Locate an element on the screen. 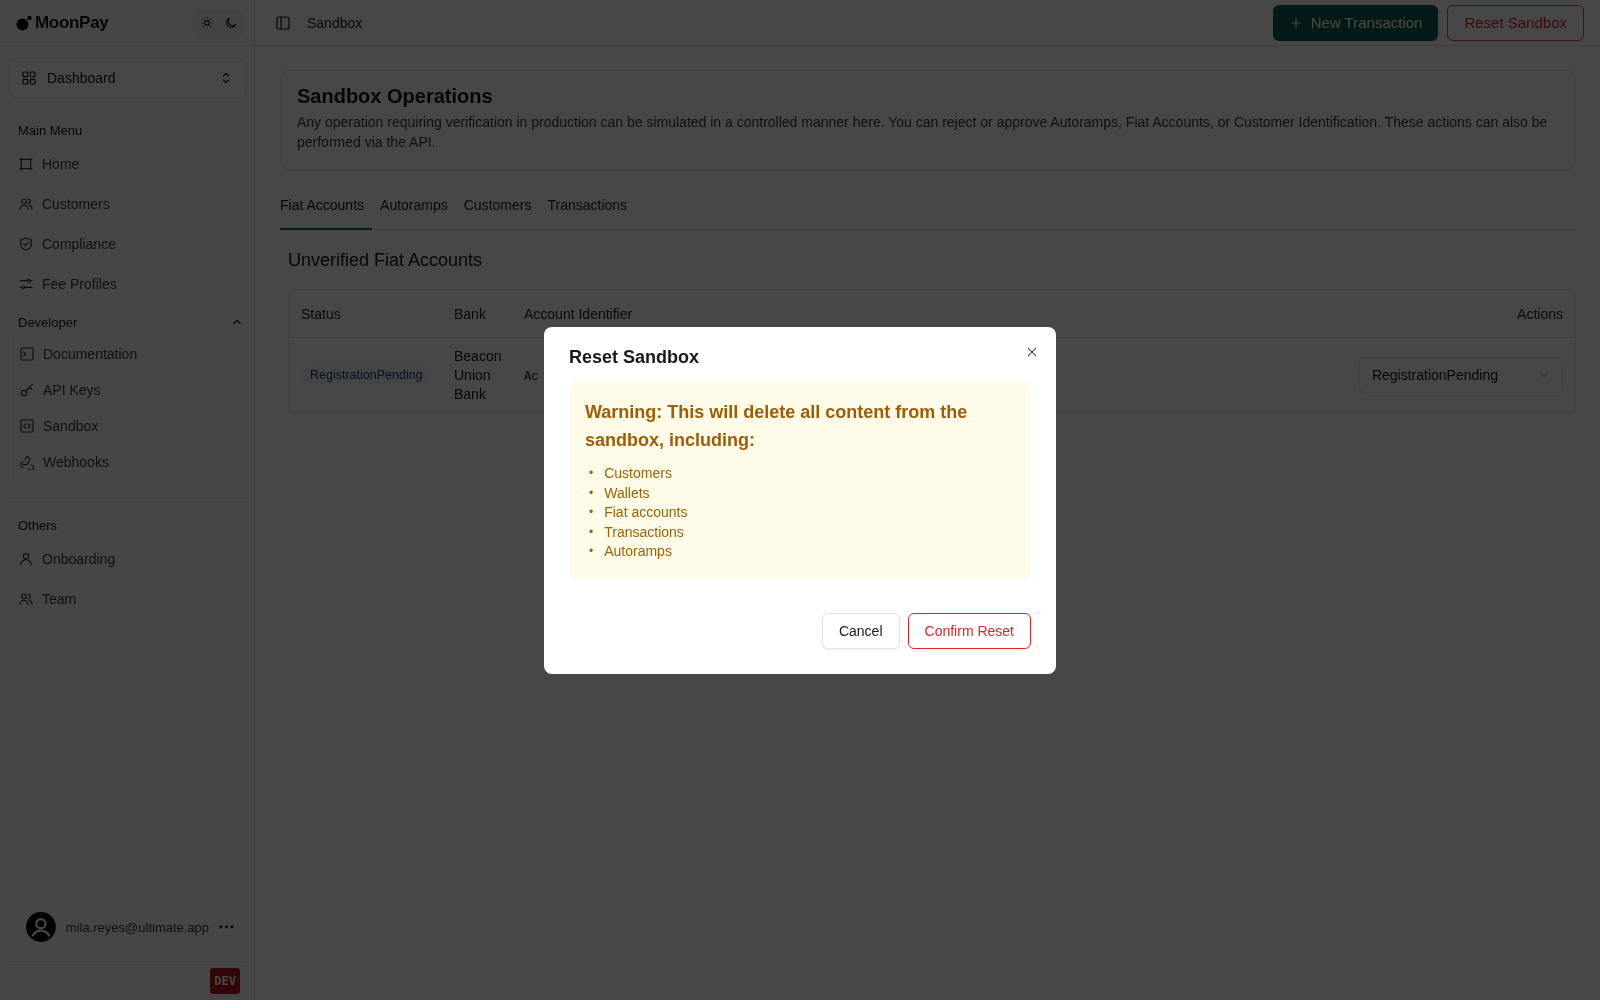 The width and height of the screenshot is (1600, 1000). confirm-button: Confirm Reset is located at coordinates (969, 630).